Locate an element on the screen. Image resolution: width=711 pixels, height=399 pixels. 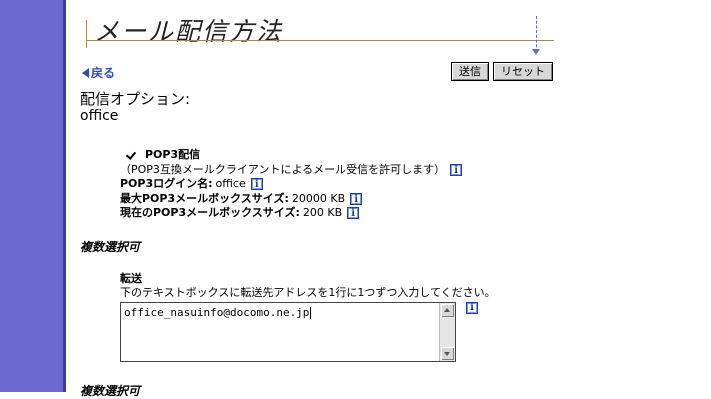
back-link: 戻る is located at coordinates (98, 72).